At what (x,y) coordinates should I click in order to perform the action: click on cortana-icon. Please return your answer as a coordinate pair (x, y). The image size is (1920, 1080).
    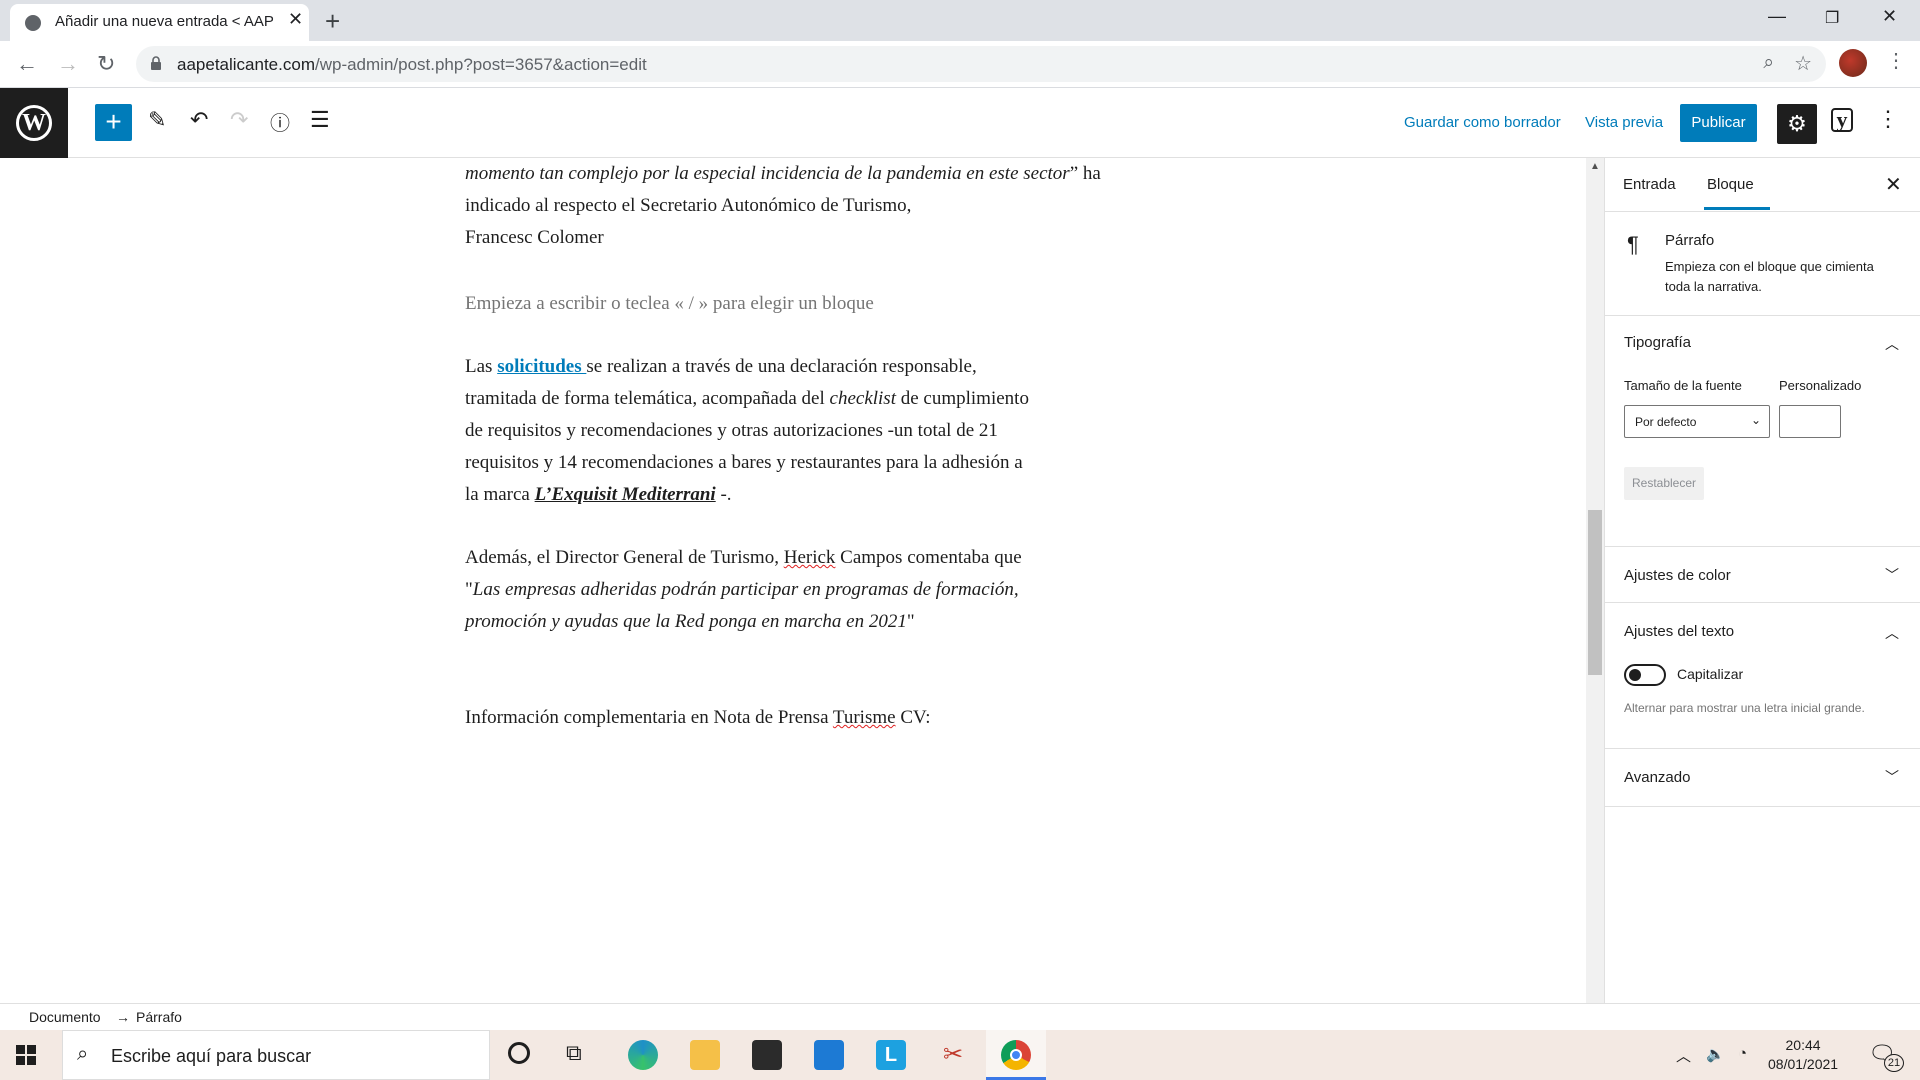
    Looking at the image, I should click on (519, 1053).